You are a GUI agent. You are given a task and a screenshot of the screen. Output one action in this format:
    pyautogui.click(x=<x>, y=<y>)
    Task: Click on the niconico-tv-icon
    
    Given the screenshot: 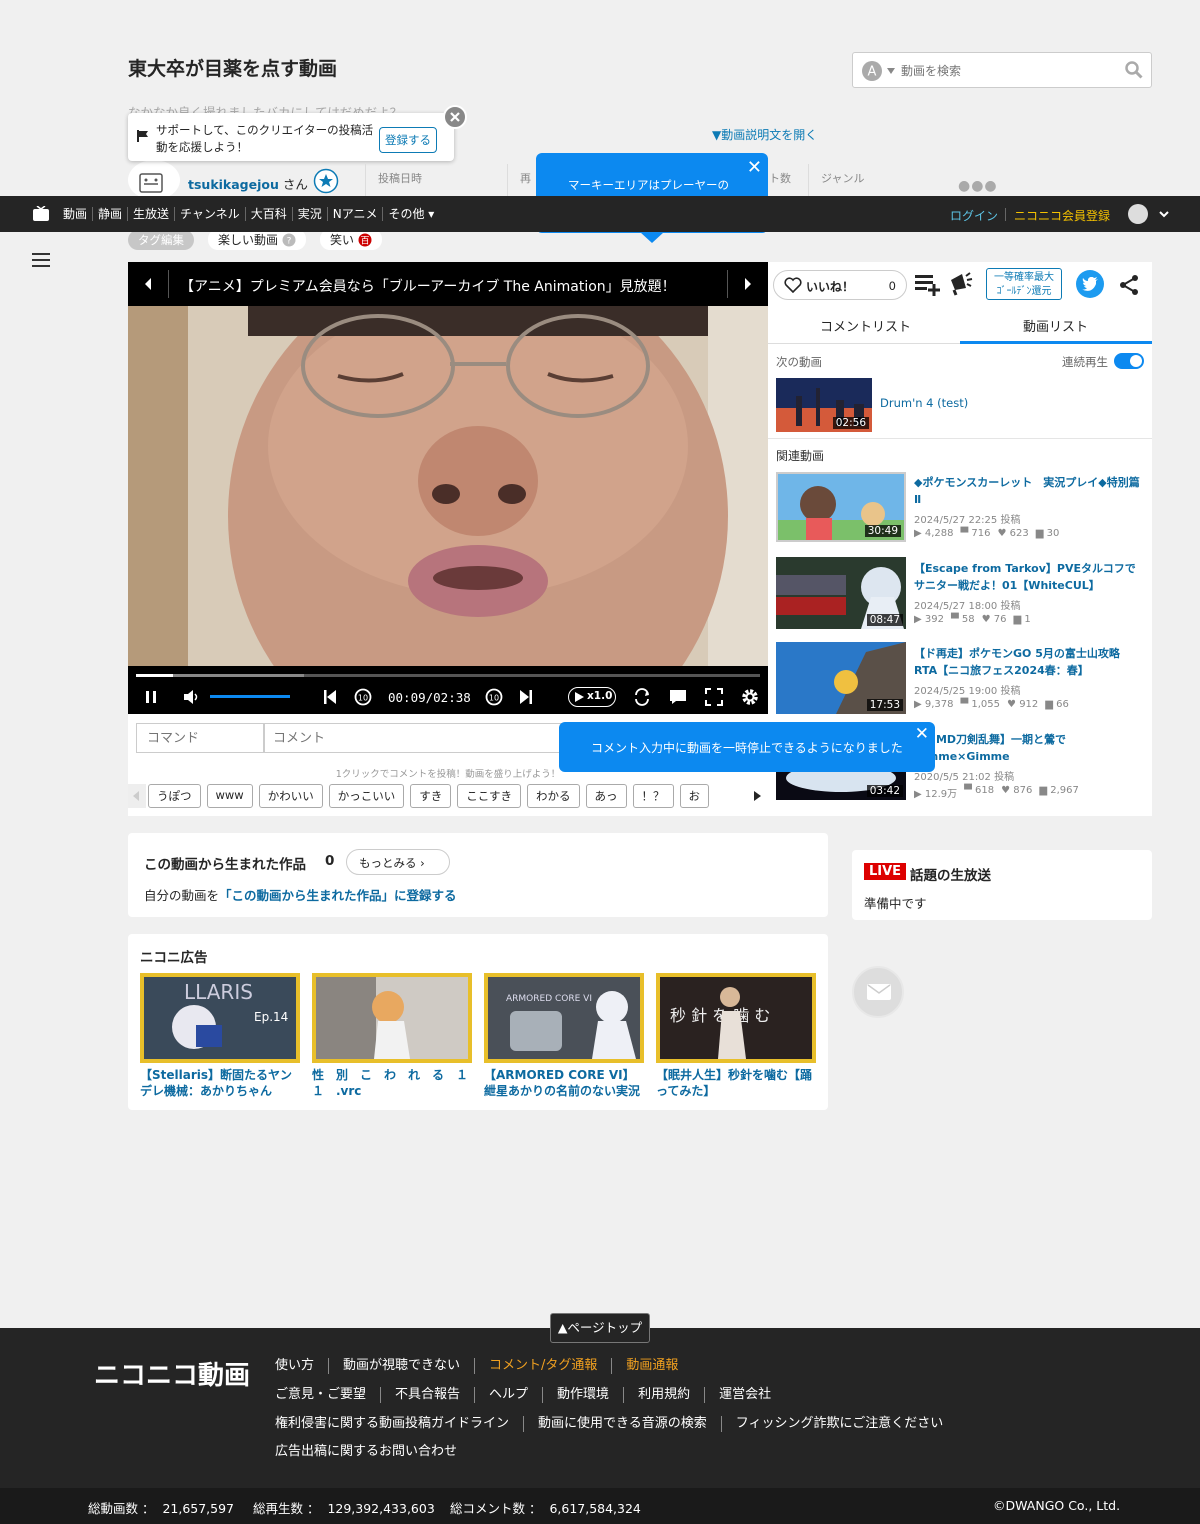 What is the action you would take?
    pyautogui.click(x=41, y=214)
    